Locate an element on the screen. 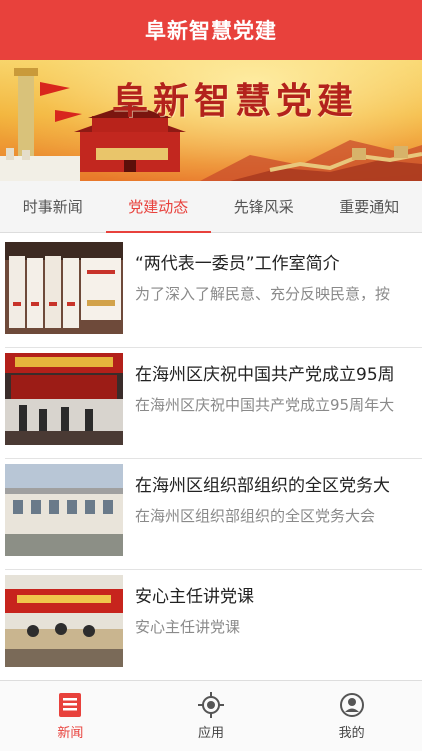 This screenshot has width=422, height=751. tab-important-notices: 重要通知 is located at coordinates (369, 206).